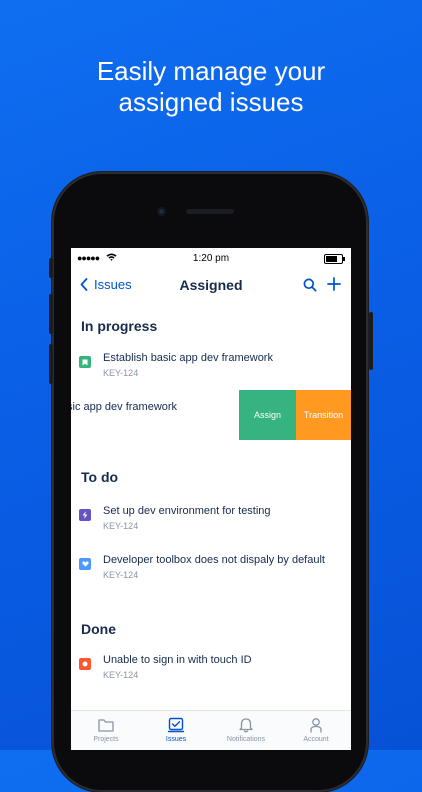 The width and height of the screenshot is (422, 792). What do you see at coordinates (316, 739) in the screenshot?
I see `tab-label: Account` at bounding box center [316, 739].